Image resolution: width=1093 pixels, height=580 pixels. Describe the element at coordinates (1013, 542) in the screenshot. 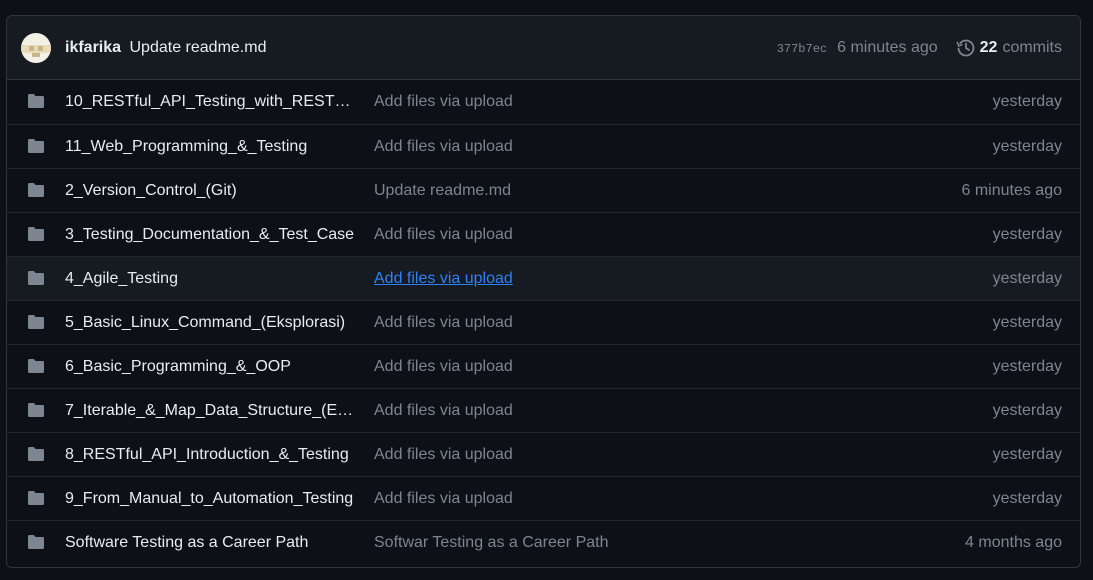

I see `commit-time: 4 months ago` at that location.